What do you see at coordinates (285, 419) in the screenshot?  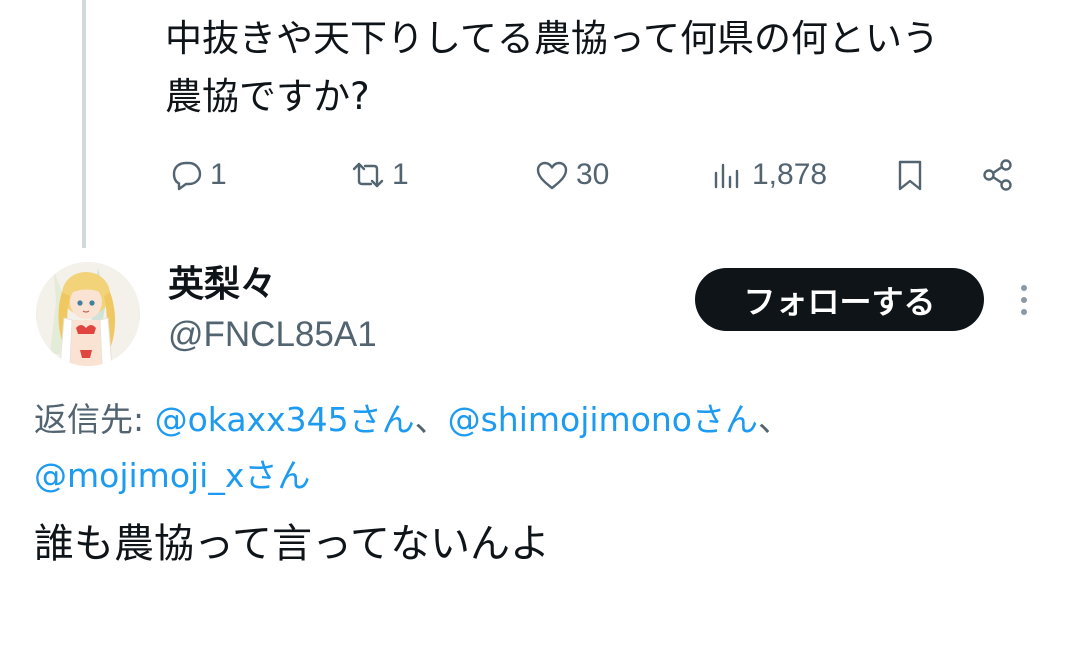 I see `mention-link: @okaxx345さん` at bounding box center [285, 419].